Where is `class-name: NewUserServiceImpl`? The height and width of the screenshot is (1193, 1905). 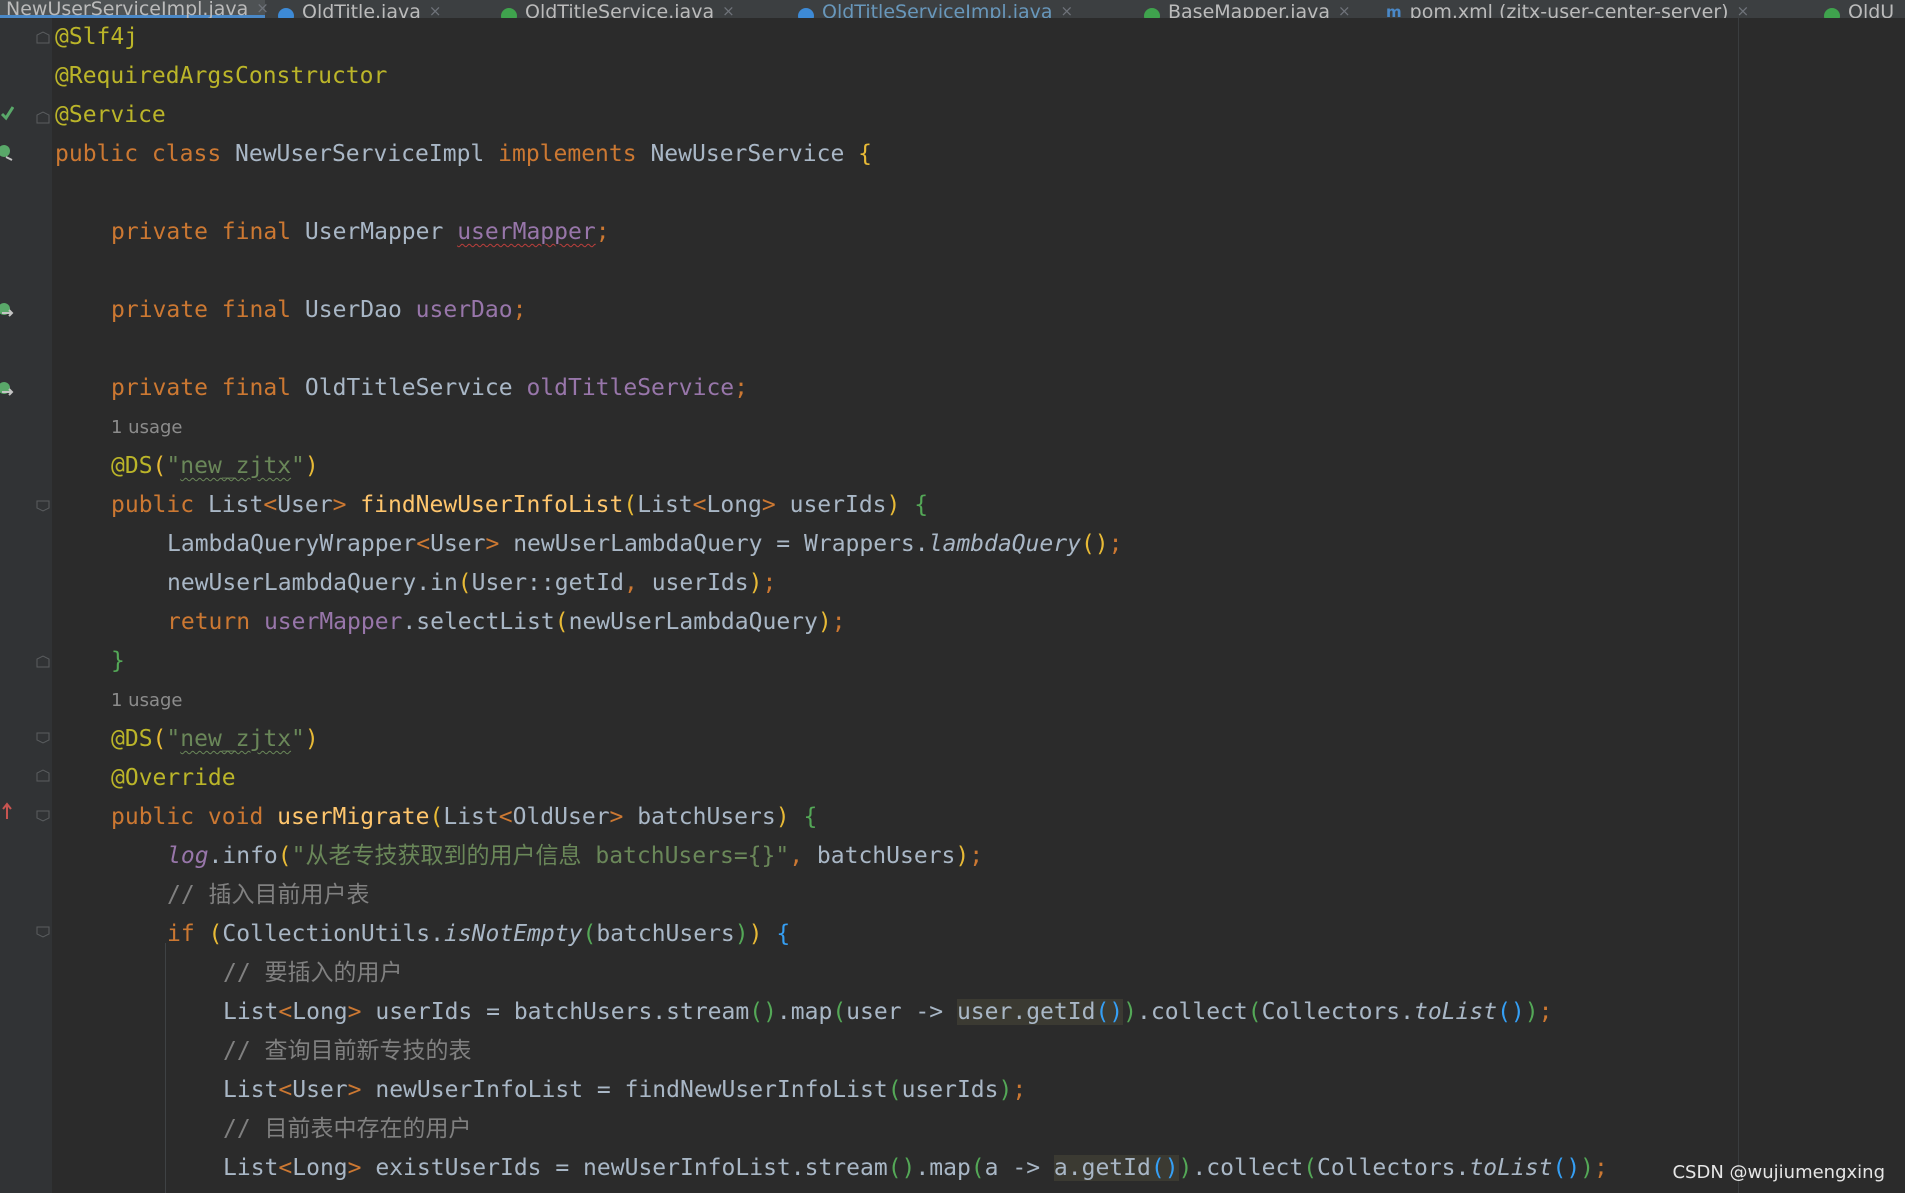
class-name: NewUserServiceImpl is located at coordinates (367, 154).